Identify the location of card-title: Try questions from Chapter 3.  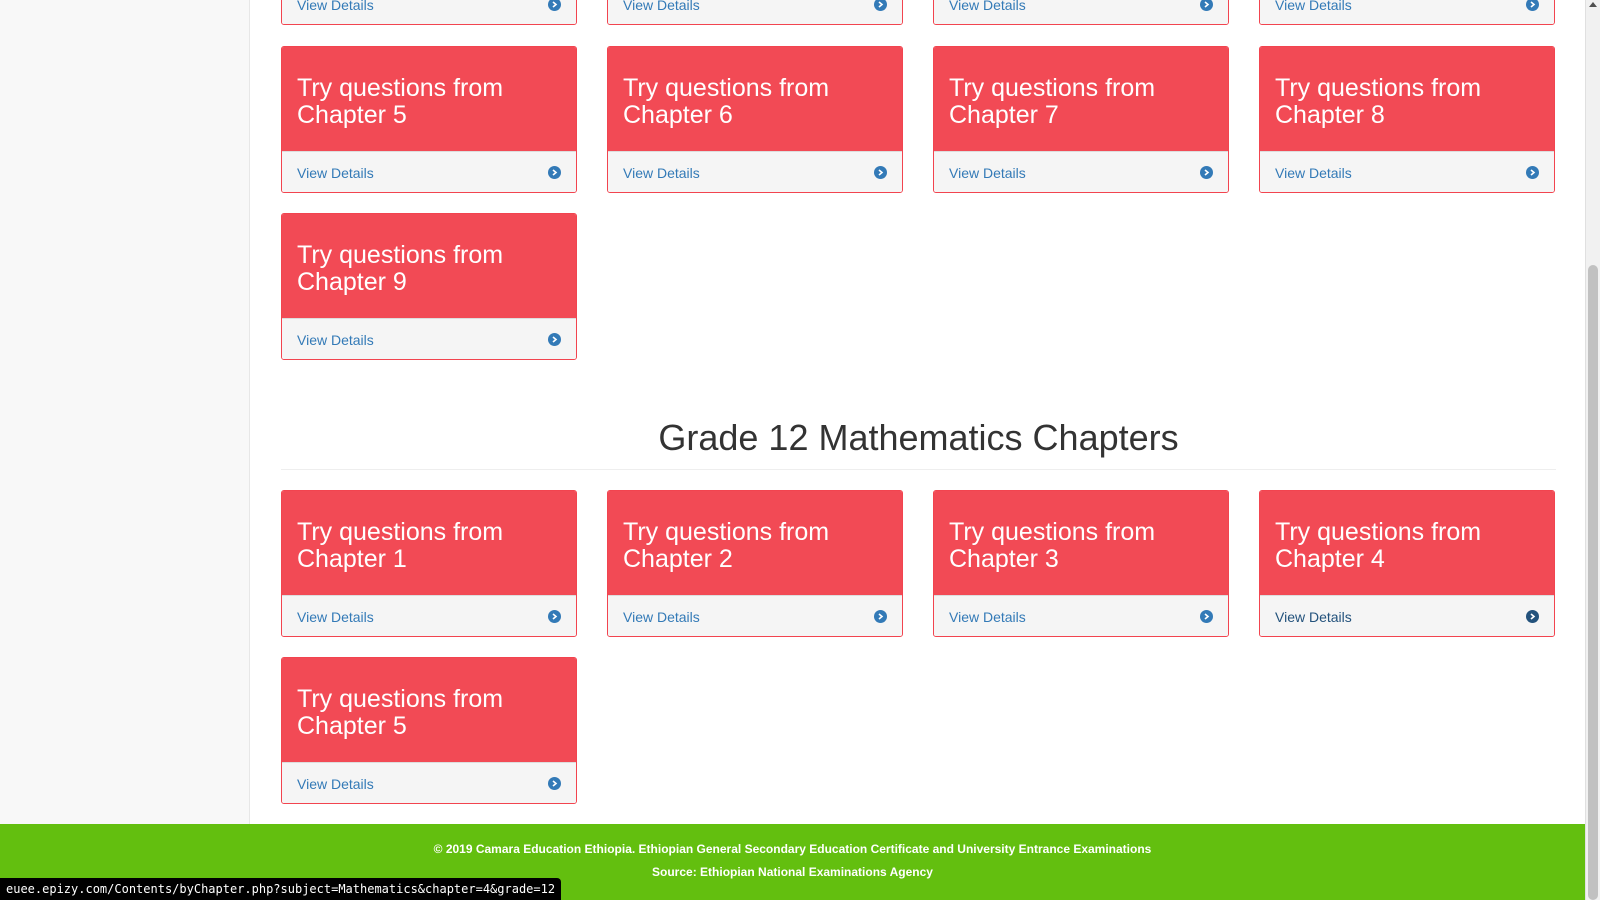
(1081, 543).